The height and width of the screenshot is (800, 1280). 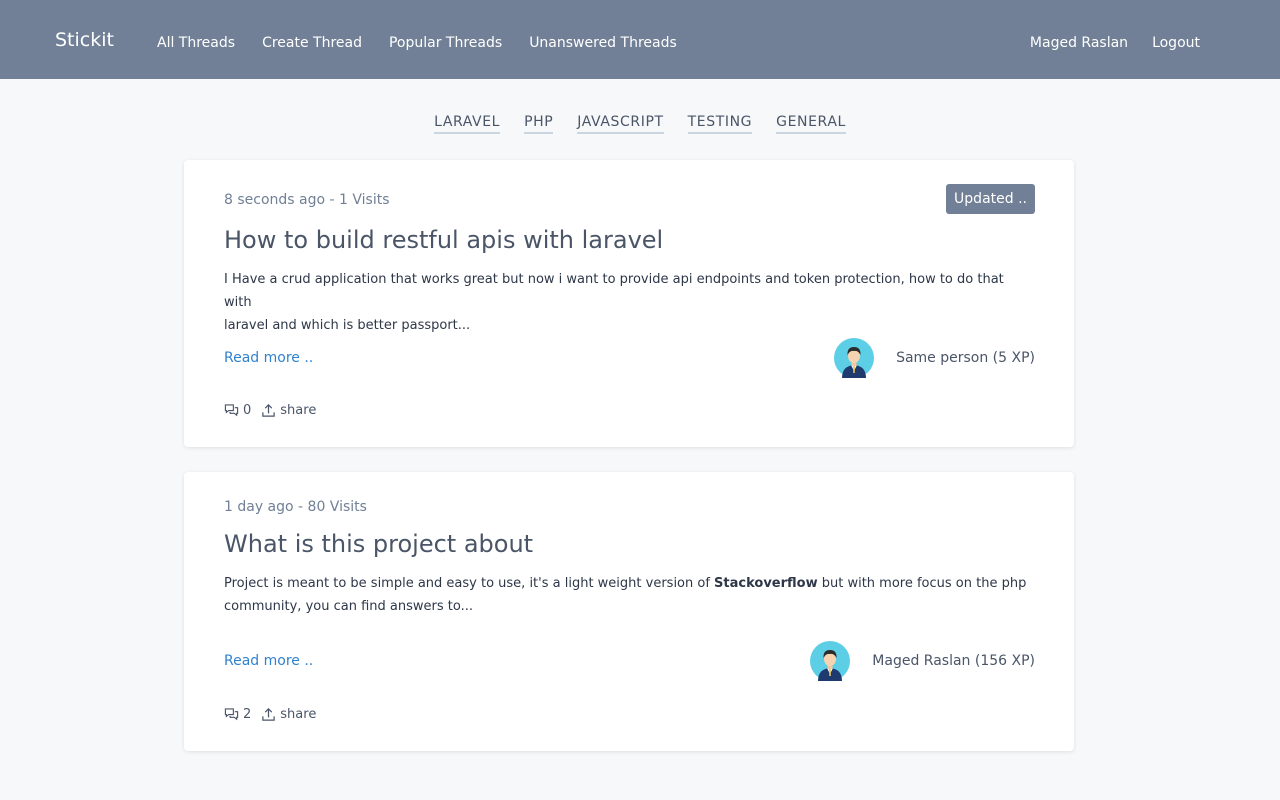 I want to click on brand-logo: Stickit, so click(x=84, y=40).